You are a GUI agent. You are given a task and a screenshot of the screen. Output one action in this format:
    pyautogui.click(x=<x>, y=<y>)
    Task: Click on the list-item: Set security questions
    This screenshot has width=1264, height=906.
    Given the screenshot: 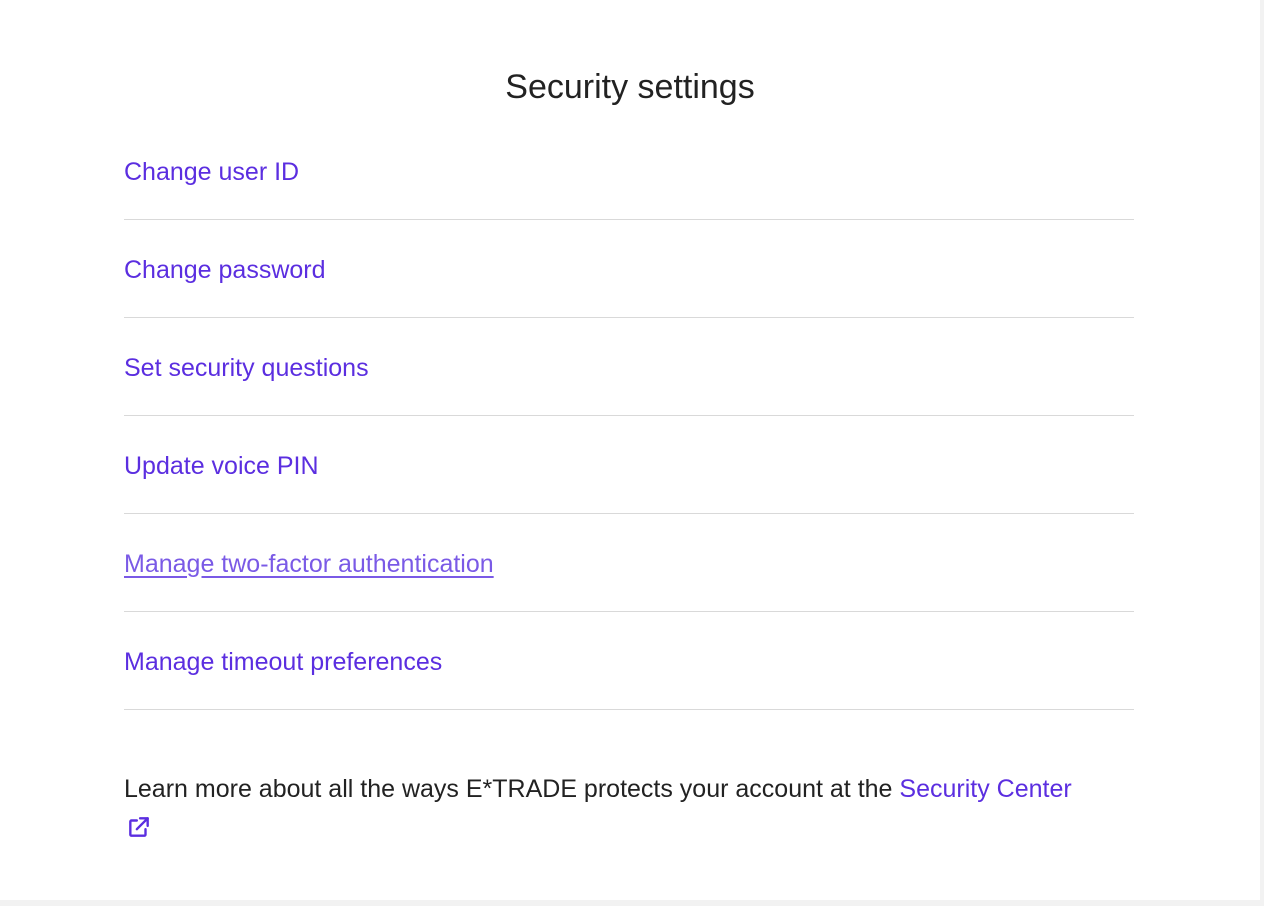 What is the action you would take?
    pyautogui.click(x=629, y=367)
    